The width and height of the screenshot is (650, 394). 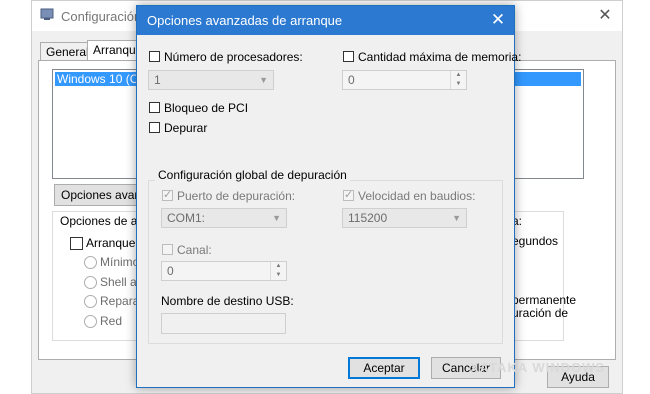 I want to click on max-memory-value: 0, so click(x=351, y=80).